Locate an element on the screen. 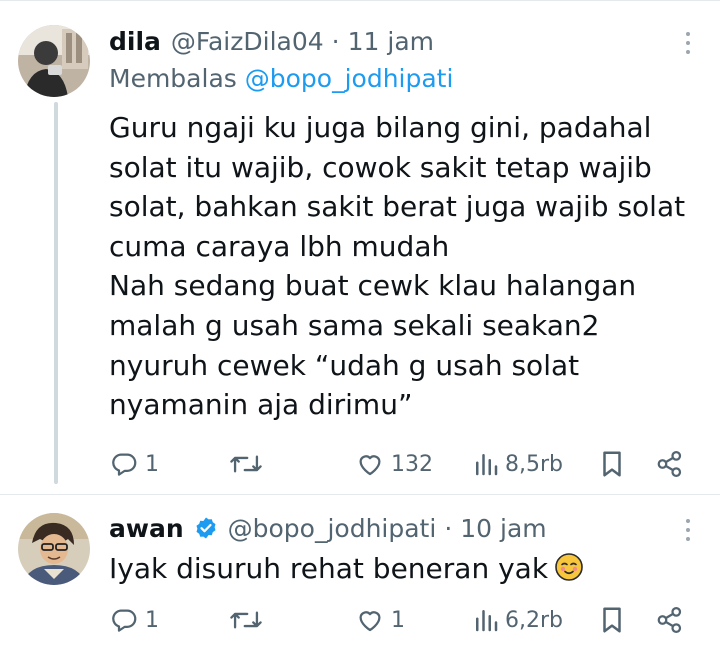 The image size is (720, 655). timestamp: 10 jam is located at coordinates (503, 528).